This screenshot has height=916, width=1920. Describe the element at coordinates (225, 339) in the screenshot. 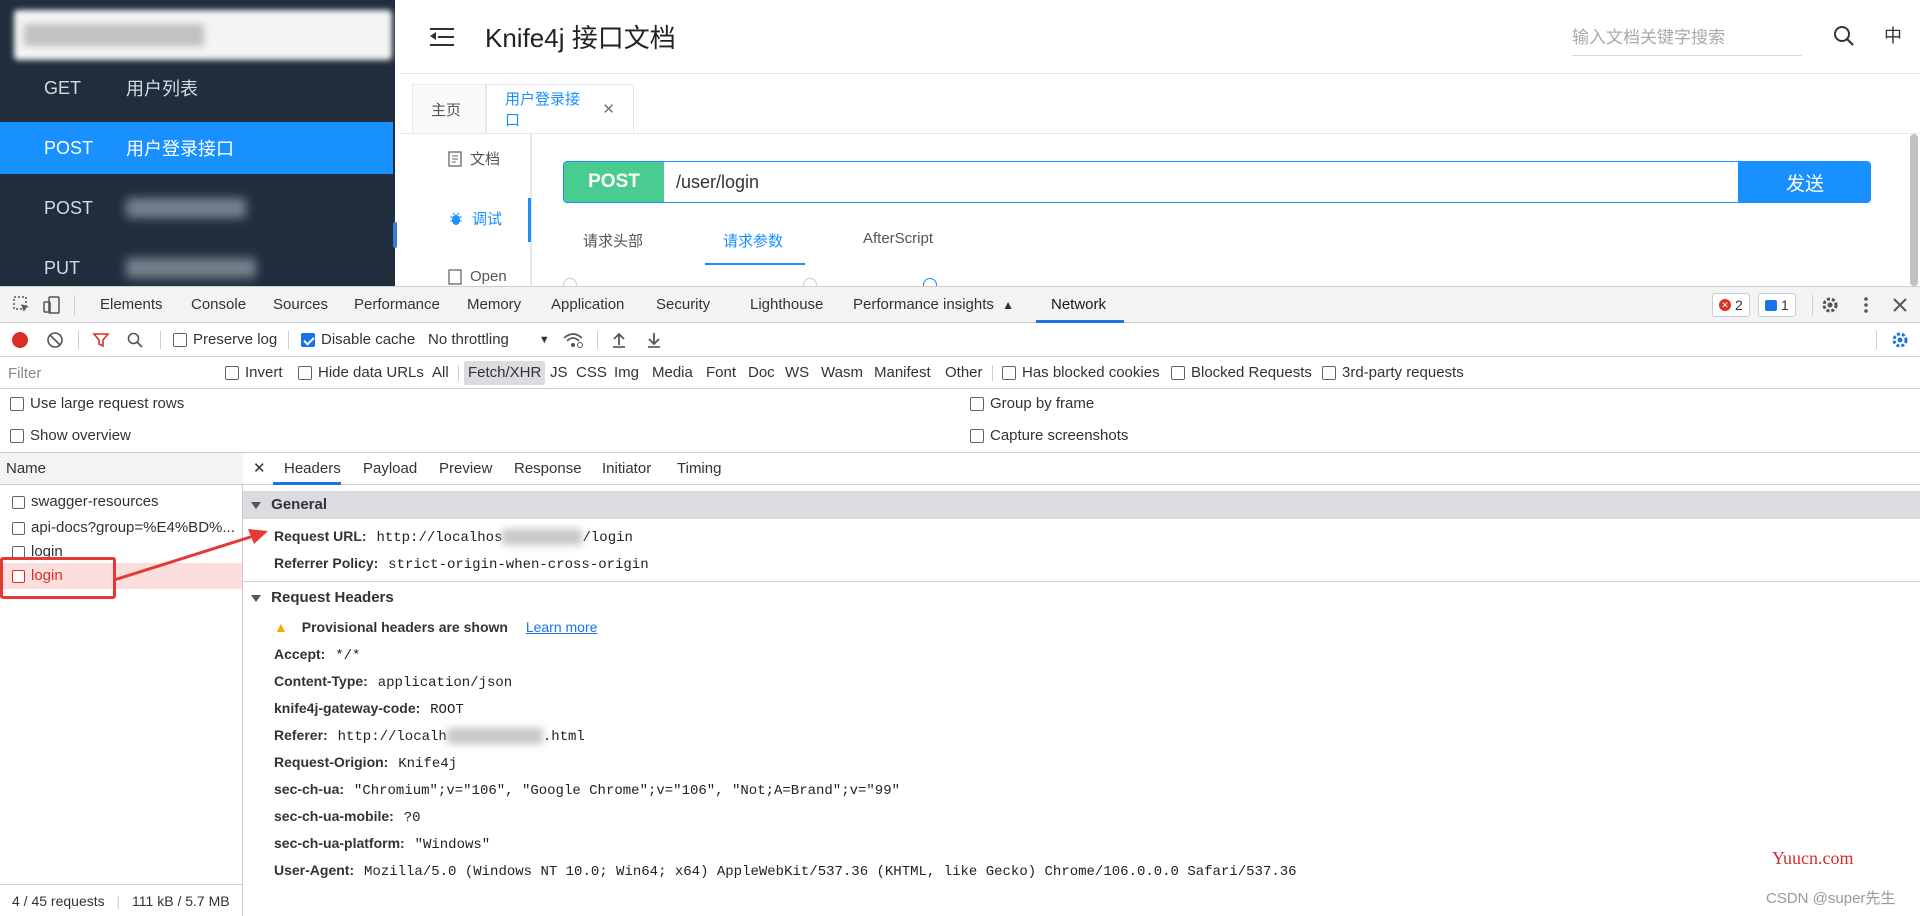

I see `preserve-log-checkbox: Preserve log` at that location.